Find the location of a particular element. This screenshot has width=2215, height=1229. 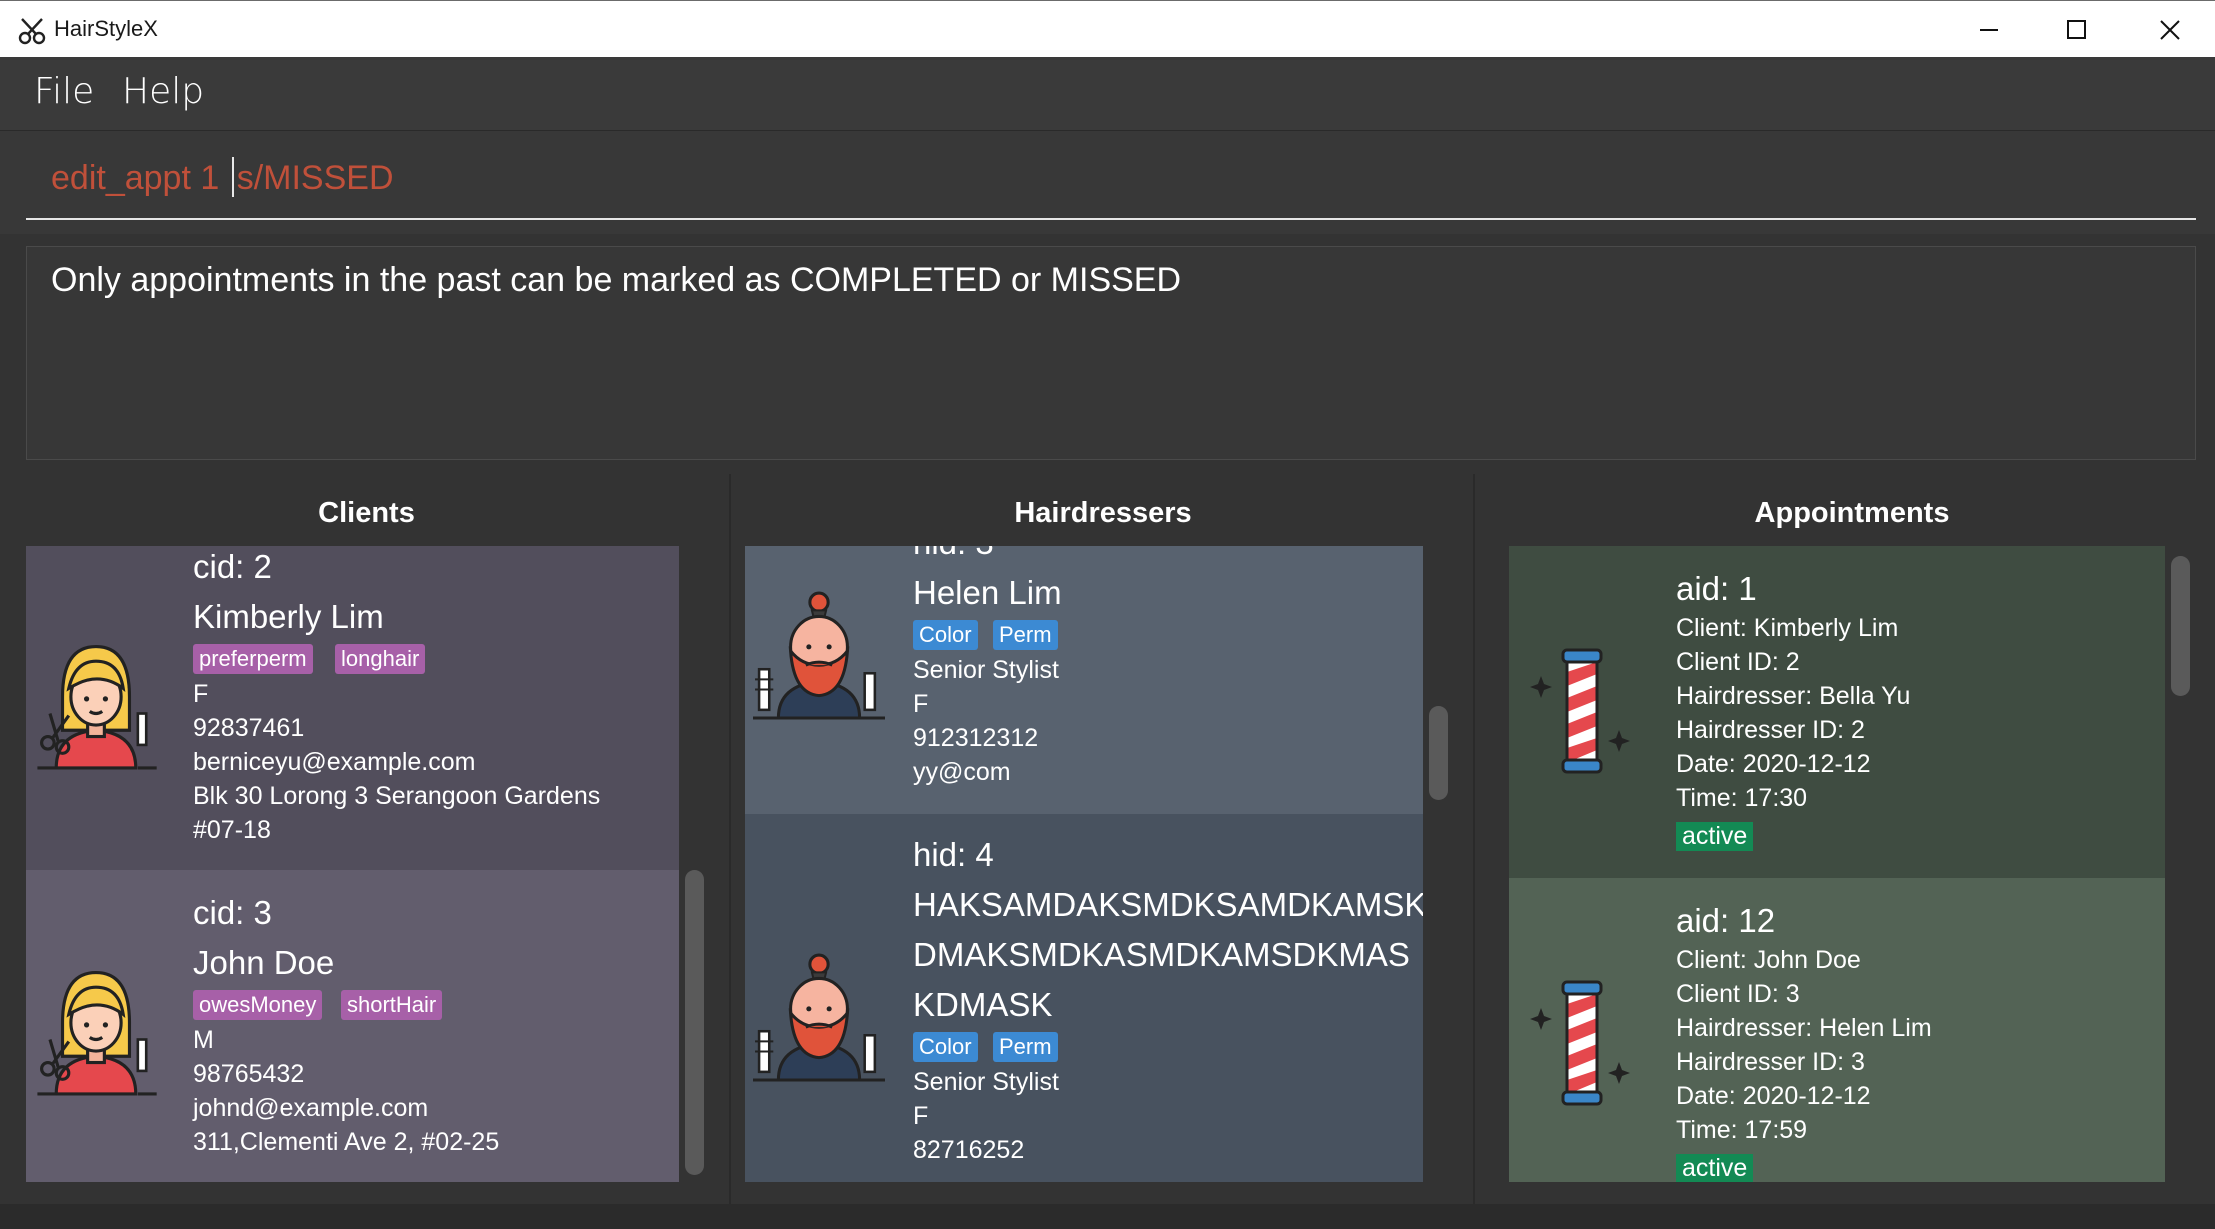

hairdresser-email: yy@com is located at coordinates (962, 772).